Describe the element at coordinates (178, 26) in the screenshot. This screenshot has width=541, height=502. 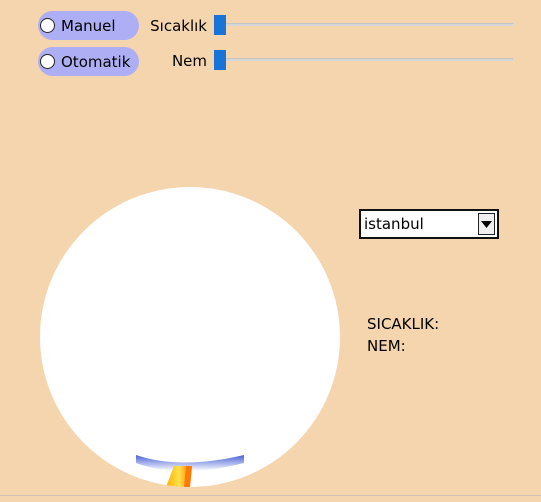
I see `temperature-slider-label: Sıcaklık` at that location.